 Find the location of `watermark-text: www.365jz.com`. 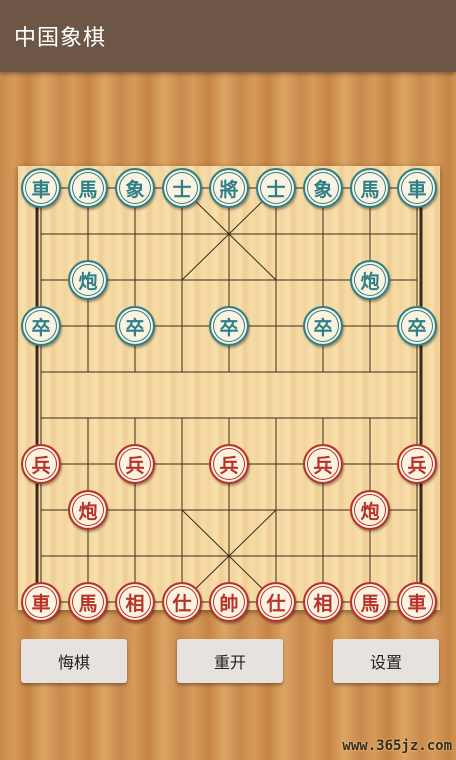

watermark-text: www.365jz.com is located at coordinates (397, 746).